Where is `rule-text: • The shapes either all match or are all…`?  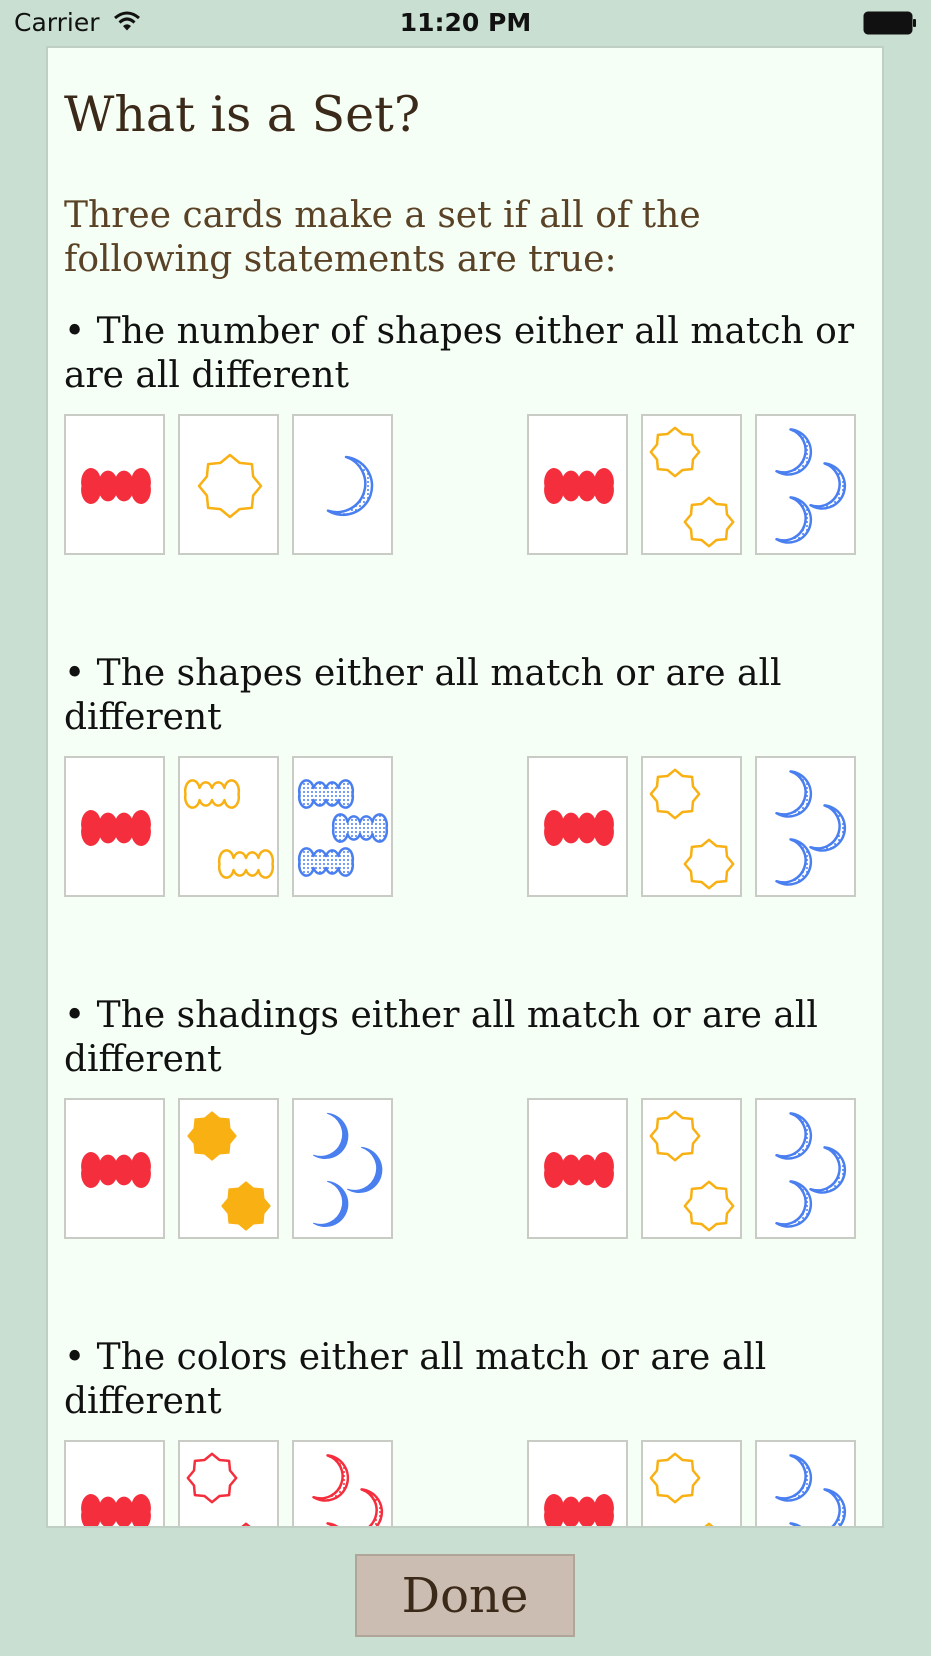 rule-text: • The shapes either all match or are all… is located at coordinates (423, 695).